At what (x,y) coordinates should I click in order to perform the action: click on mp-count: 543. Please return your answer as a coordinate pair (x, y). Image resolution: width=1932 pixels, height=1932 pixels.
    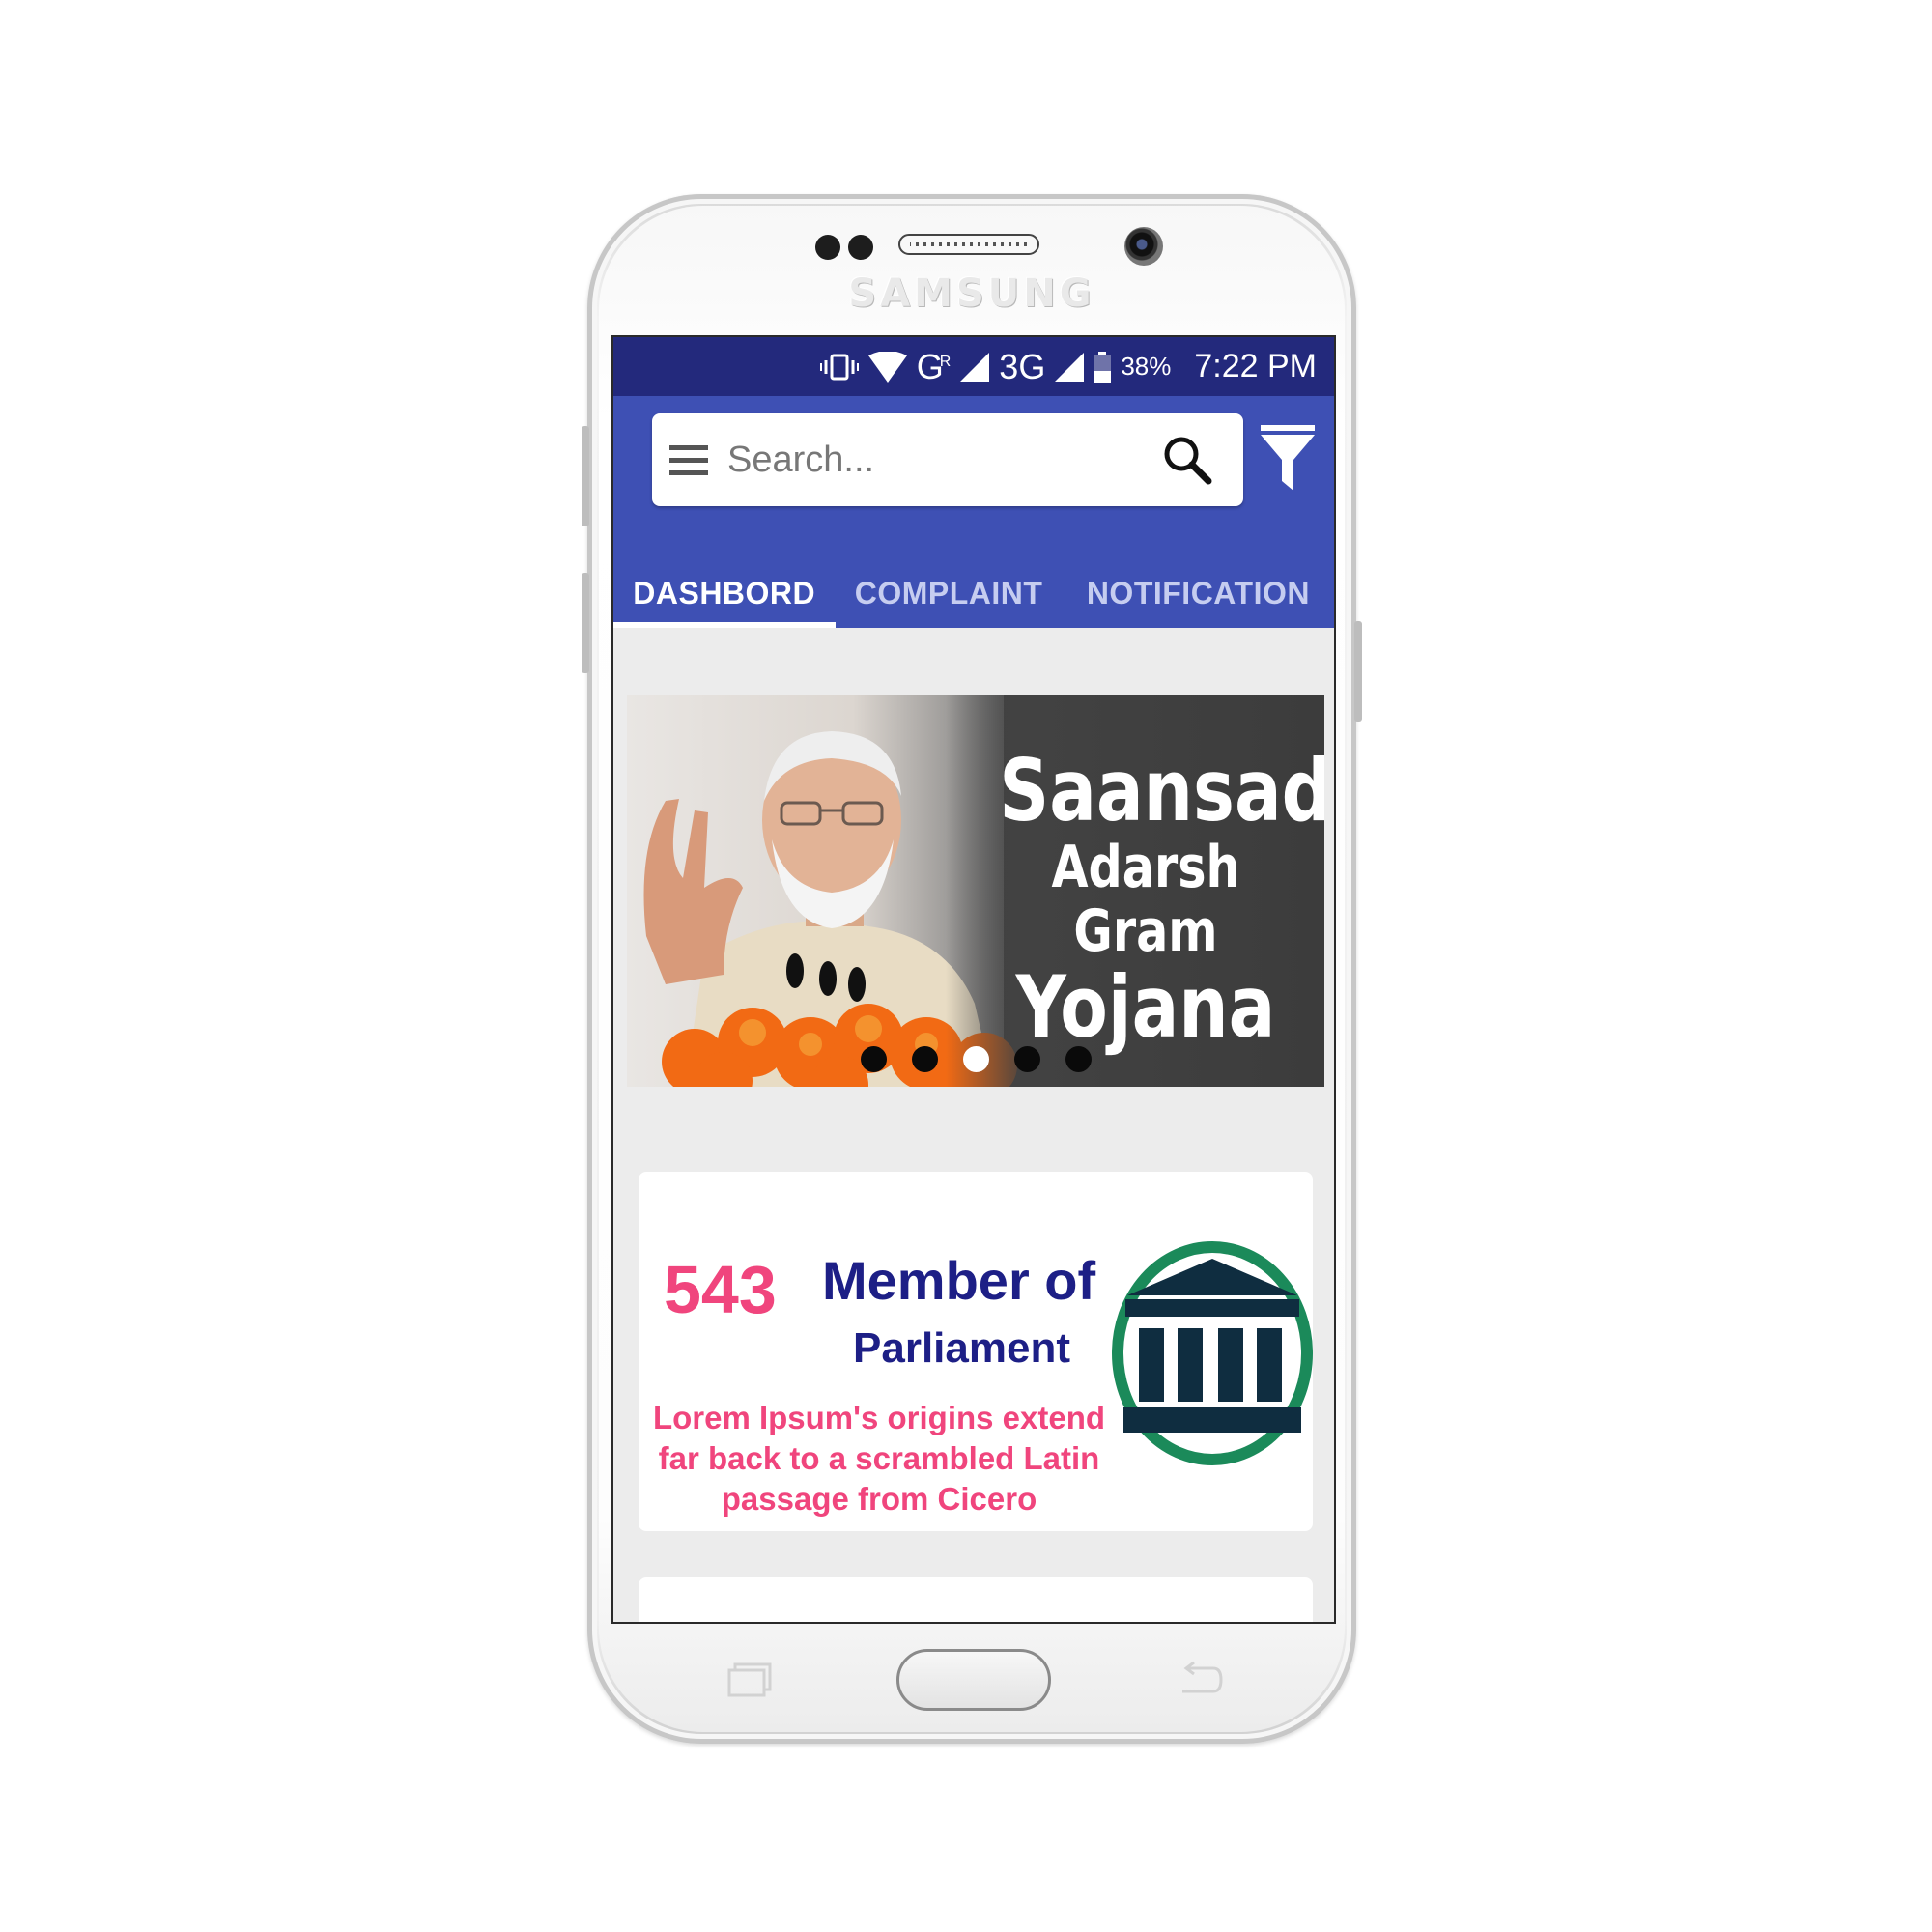
    Looking at the image, I should click on (720, 1289).